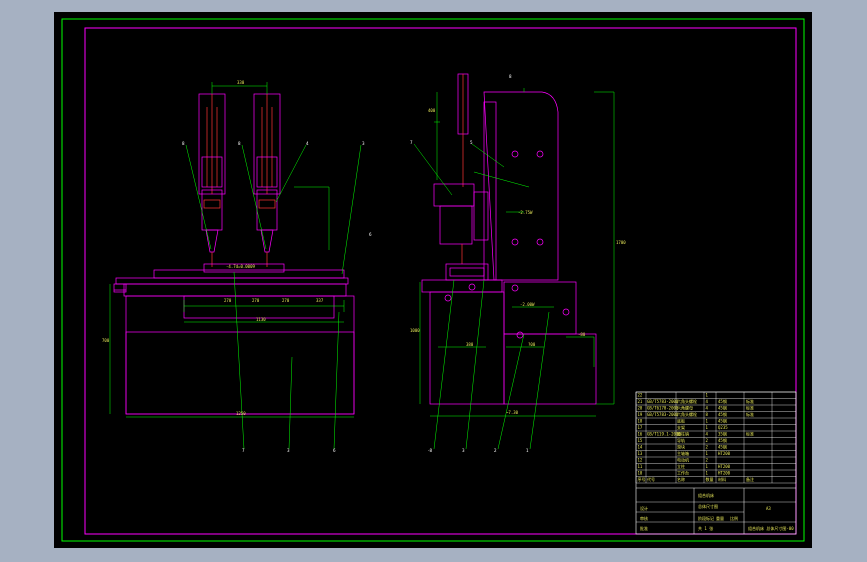  What do you see at coordinates (432, 110) in the screenshot?
I see `side-height-dim-c: 400` at bounding box center [432, 110].